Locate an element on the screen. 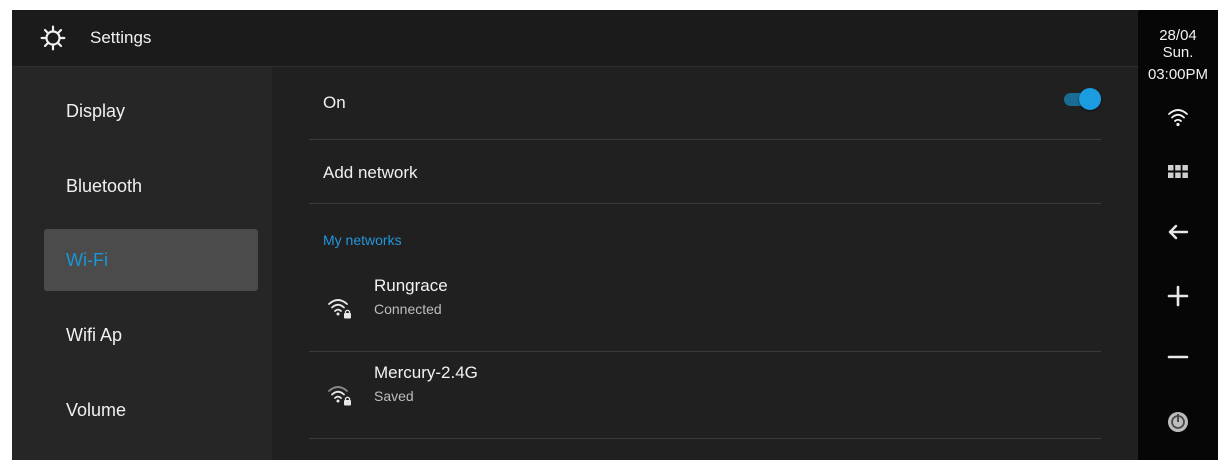 The image size is (1218, 460). network-item-mercury: Mercury-2.4G Saved is located at coordinates (705, 395).